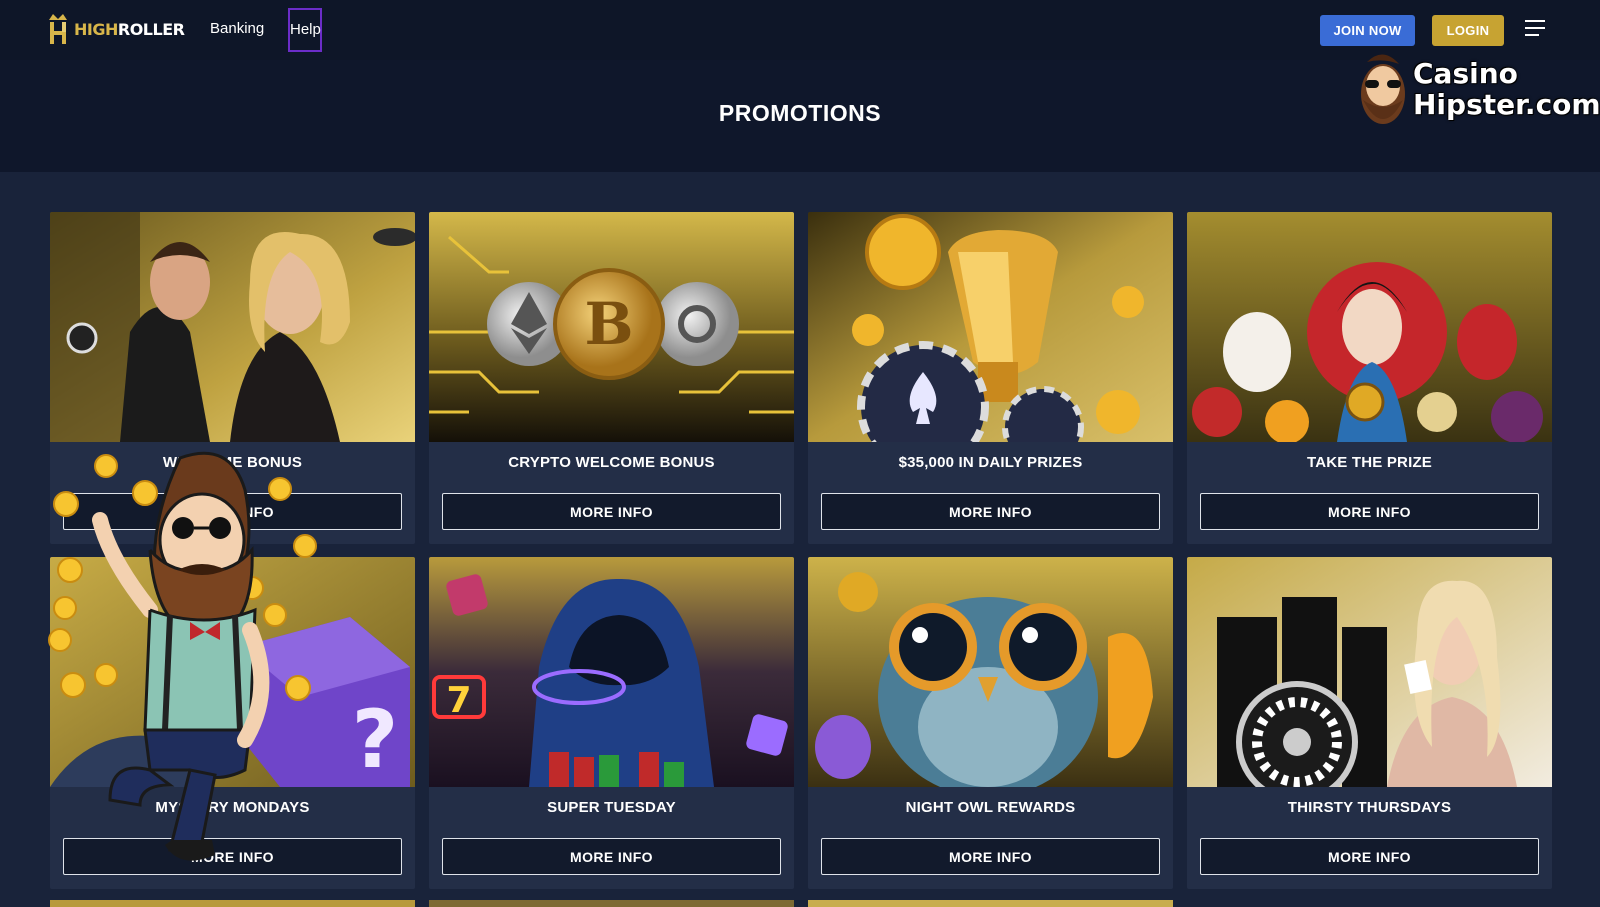 The height and width of the screenshot is (907, 1600). Describe the element at coordinates (1369, 672) in the screenshot. I see `thirsty-thursdays-image` at that location.